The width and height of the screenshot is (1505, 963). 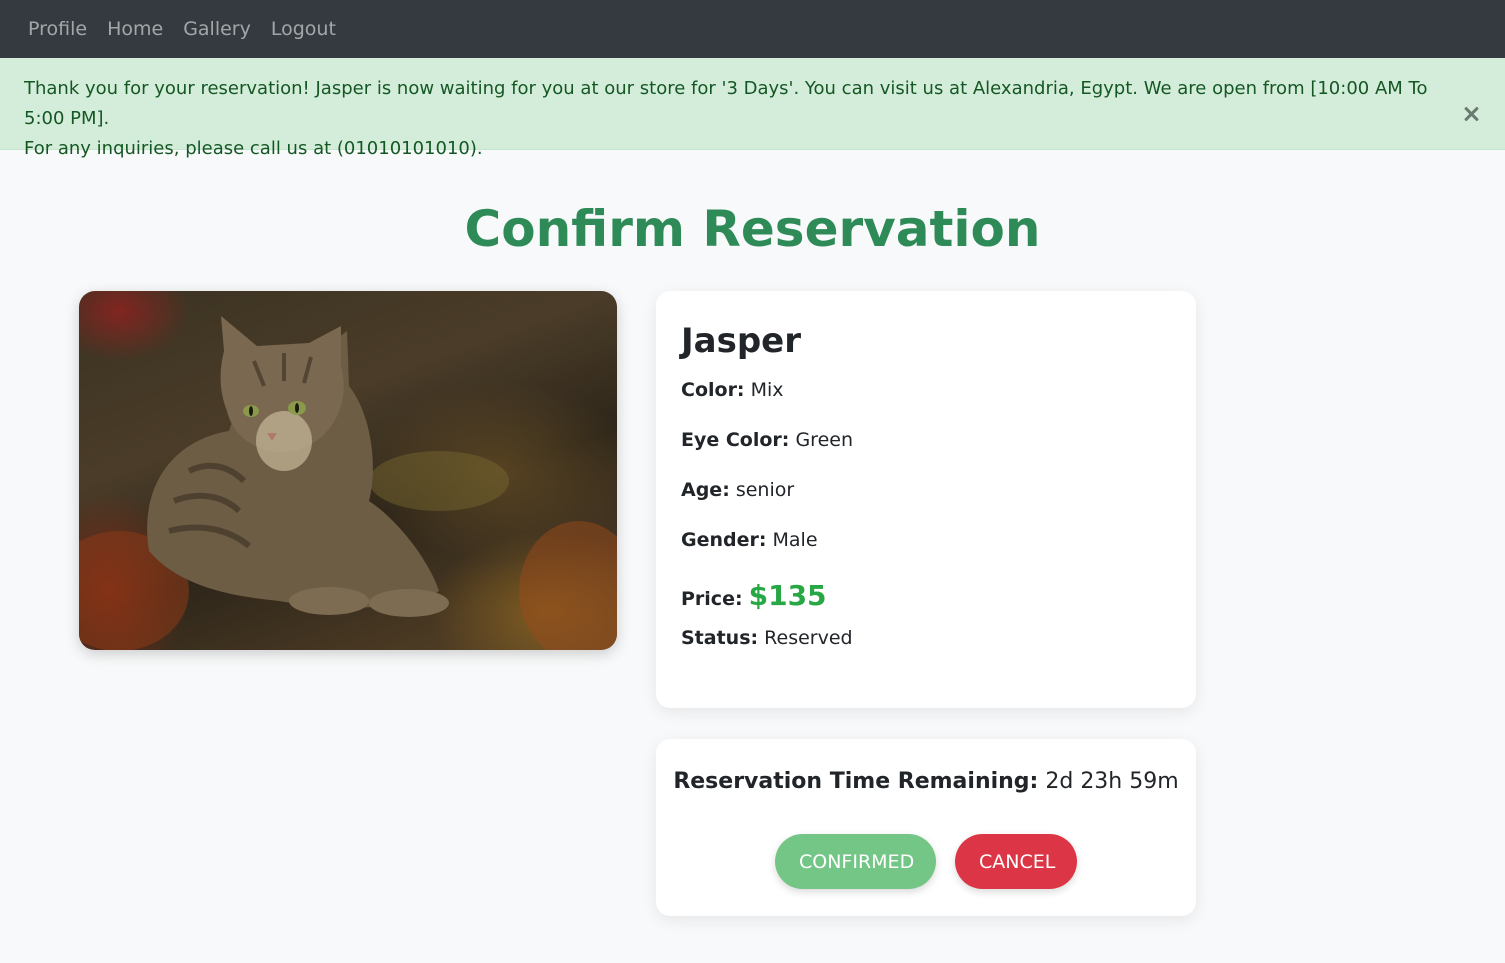 I want to click on cancel-button: CANCEL, so click(x=1016, y=861).